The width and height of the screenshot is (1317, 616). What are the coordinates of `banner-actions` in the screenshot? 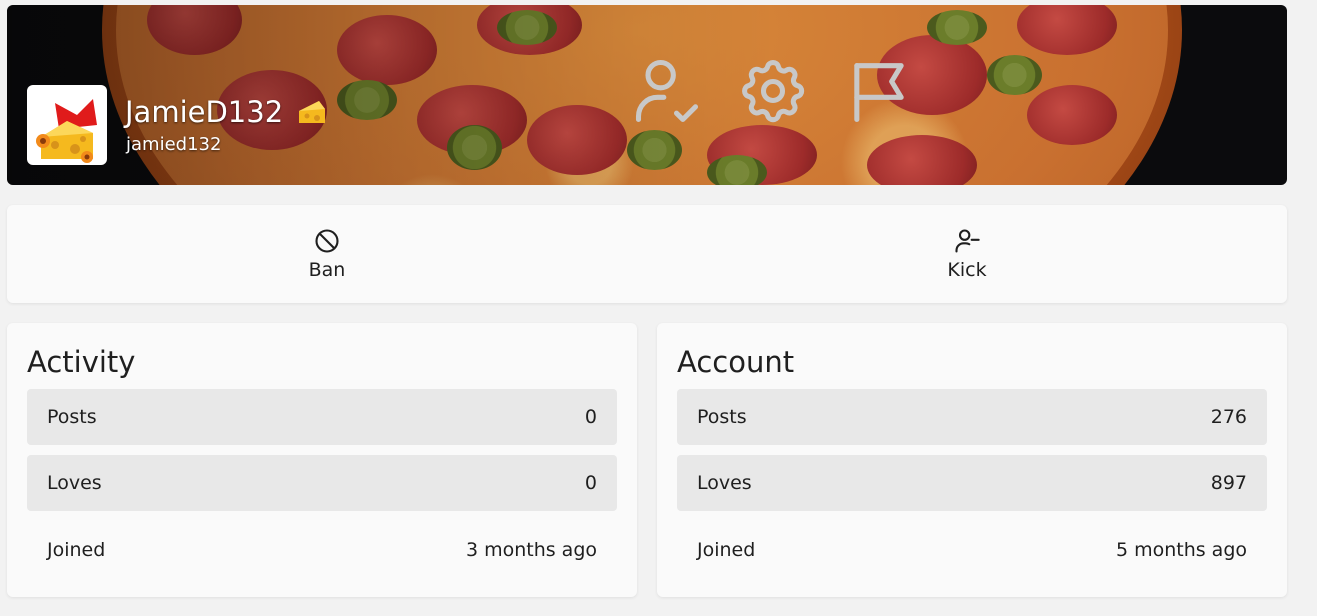 It's located at (773, 91).